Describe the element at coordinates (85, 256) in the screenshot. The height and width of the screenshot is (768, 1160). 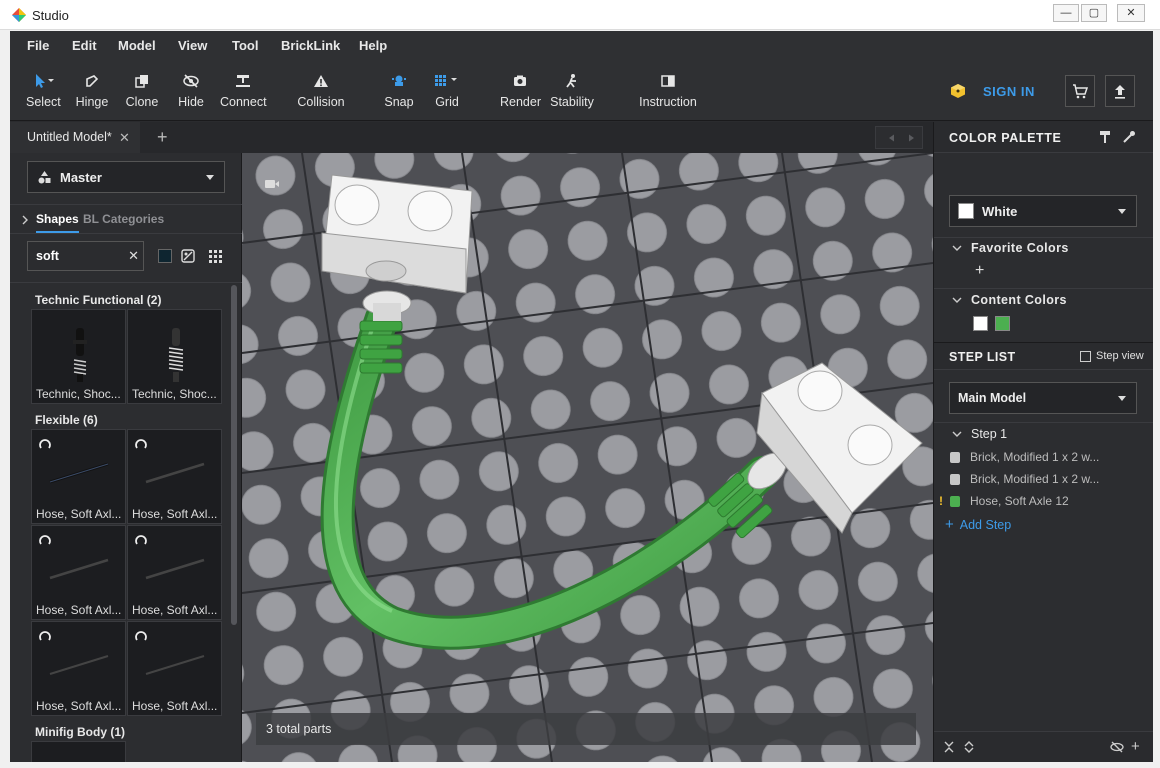
I see `part-search-input: soft ✕` at that location.